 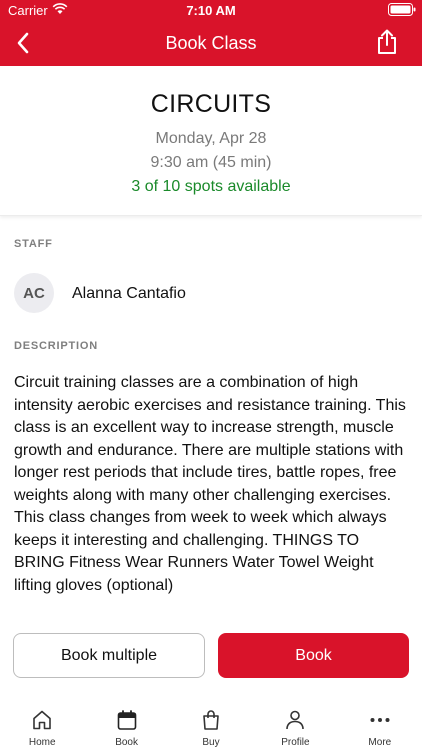 I want to click on home-icon, so click(x=42, y=720).